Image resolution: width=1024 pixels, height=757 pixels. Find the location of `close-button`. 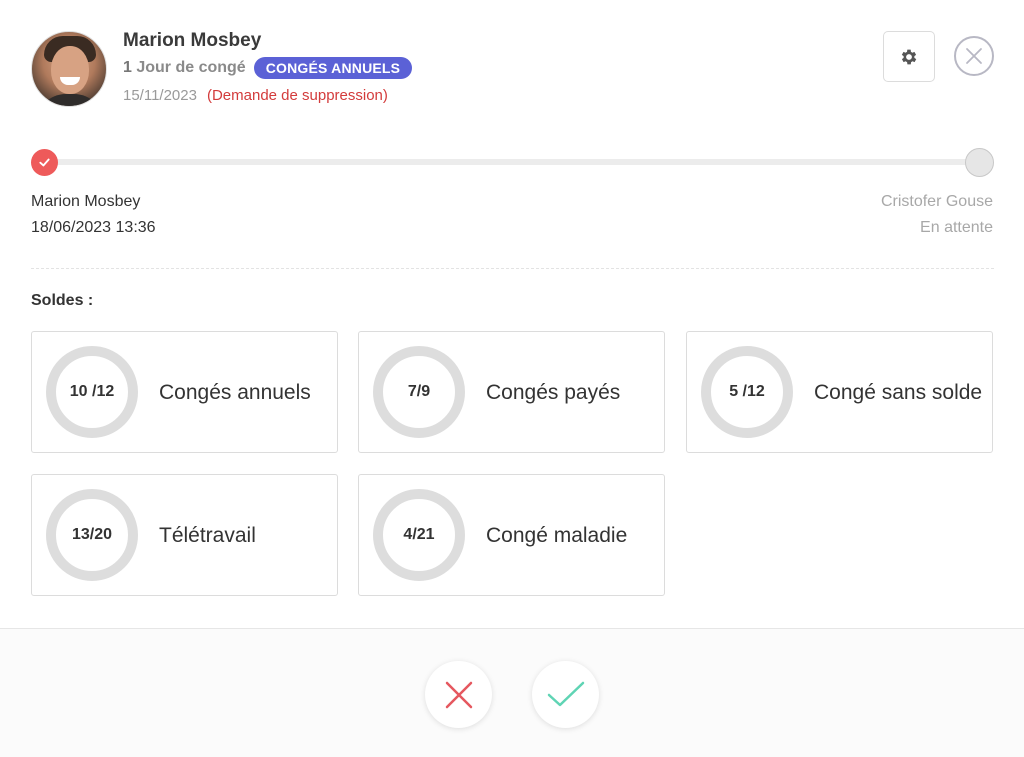

close-button is located at coordinates (974, 56).